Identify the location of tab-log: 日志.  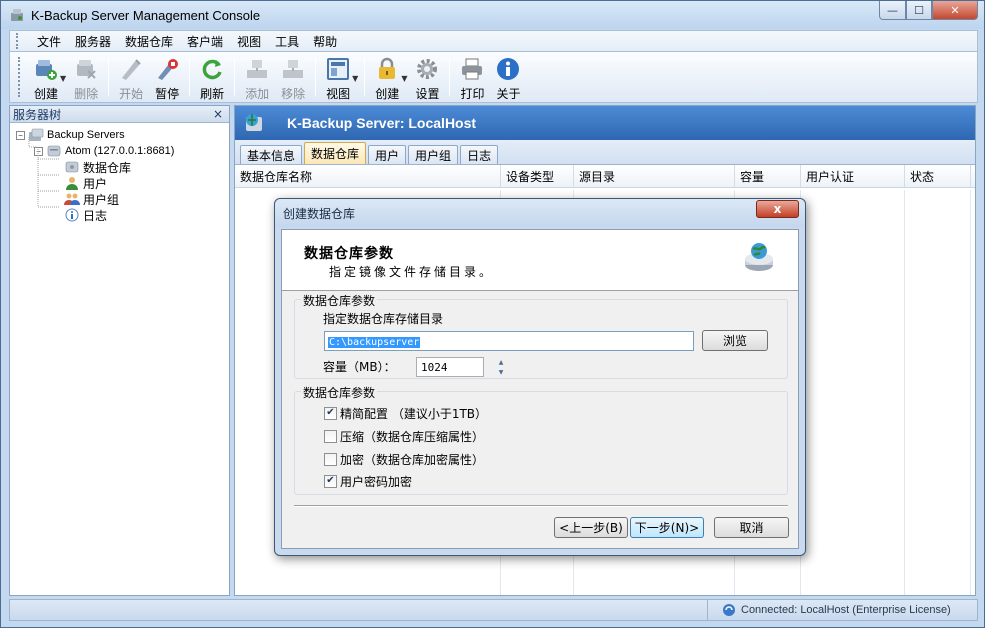
(479, 154).